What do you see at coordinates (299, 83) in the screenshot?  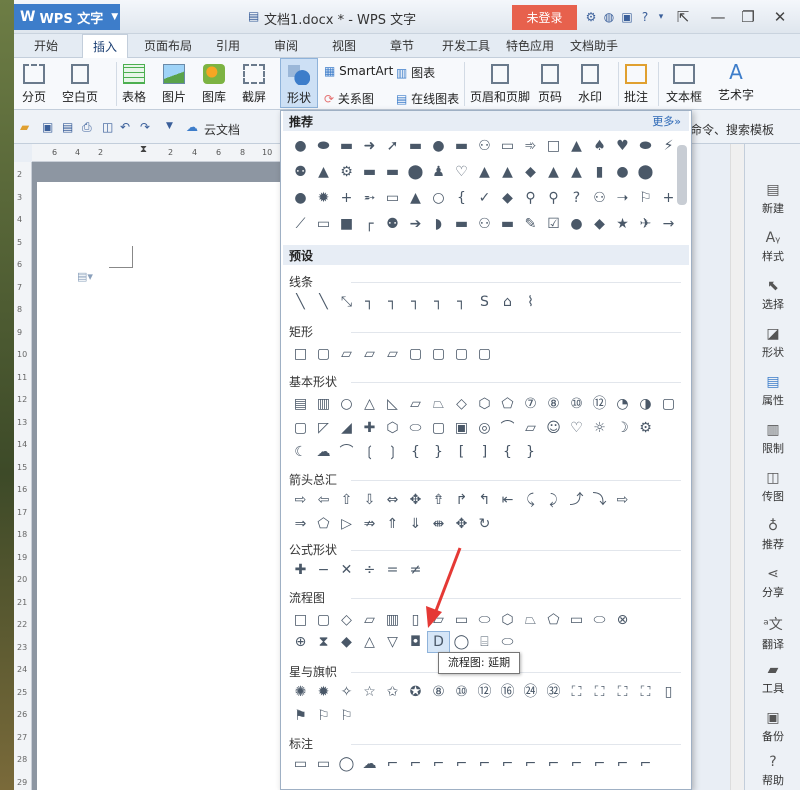 I see `shapes-button: 形状` at bounding box center [299, 83].